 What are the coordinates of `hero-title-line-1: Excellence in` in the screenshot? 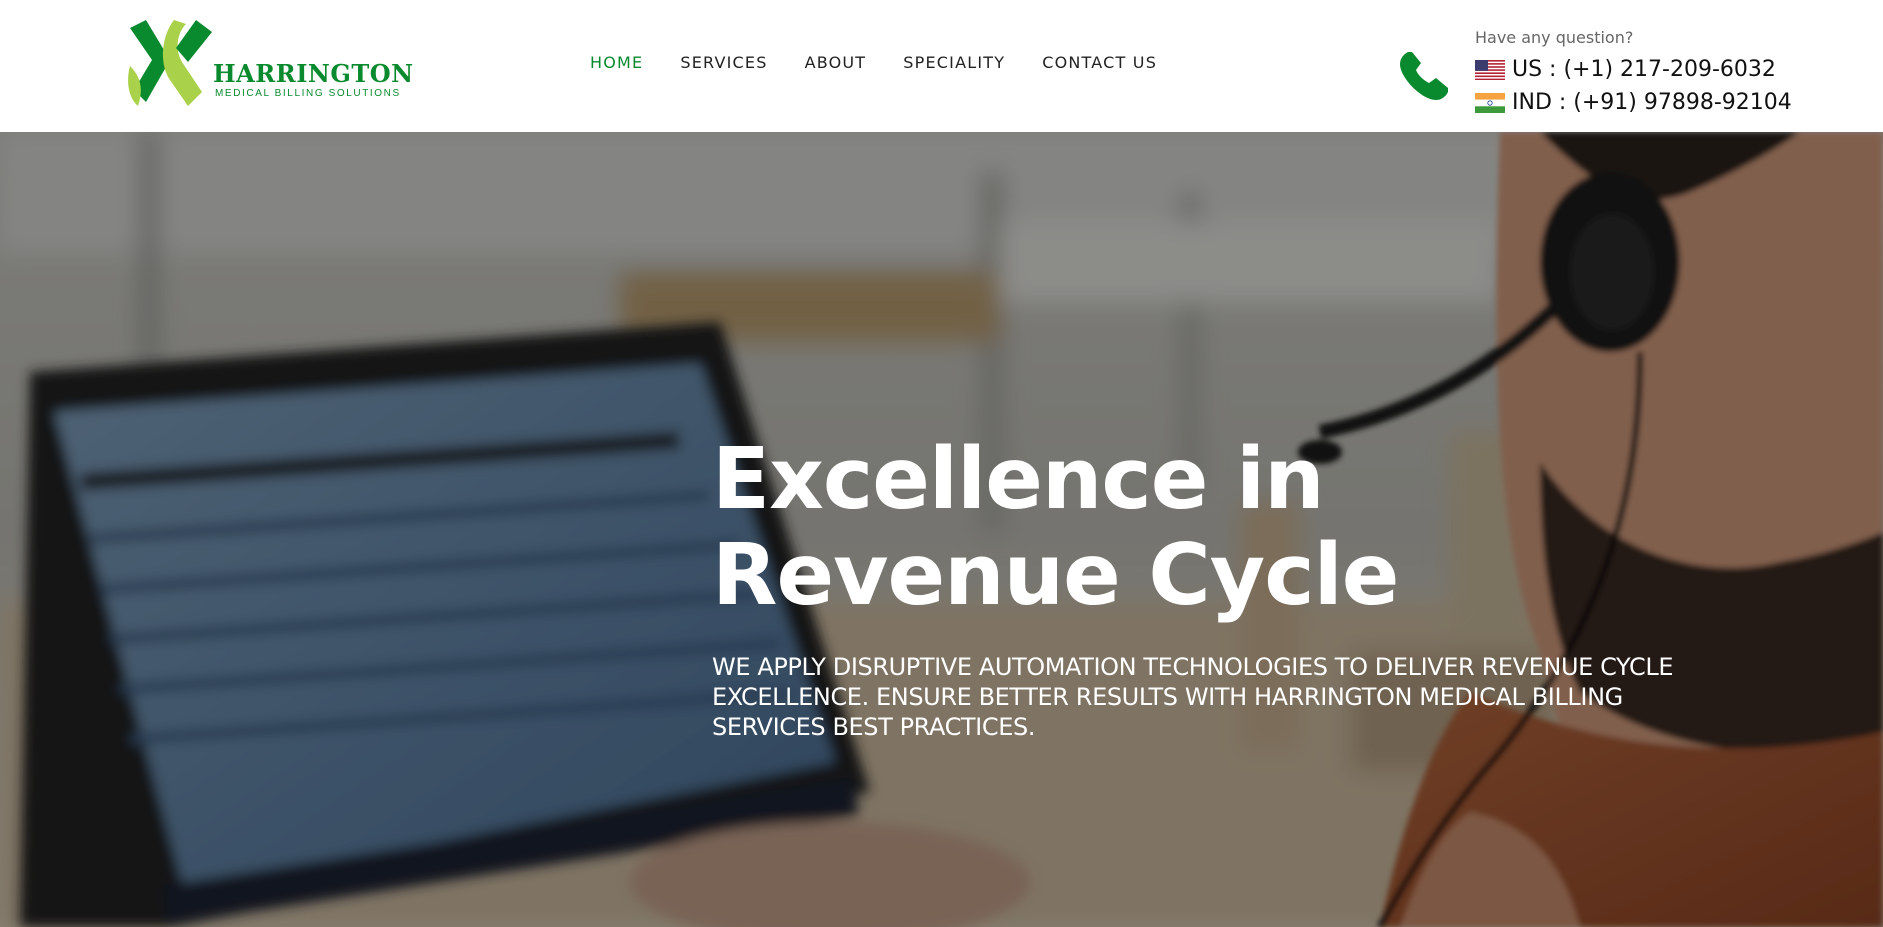 It's located at (1018, 479).